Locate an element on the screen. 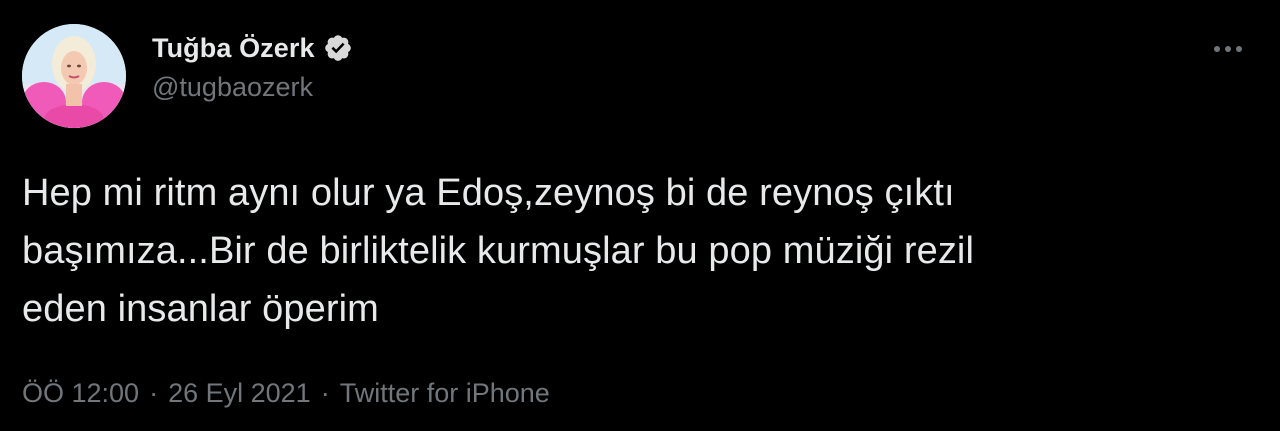 This screenshot has height=431, width=1280. avatar-image is located at coordinates (74, 76).